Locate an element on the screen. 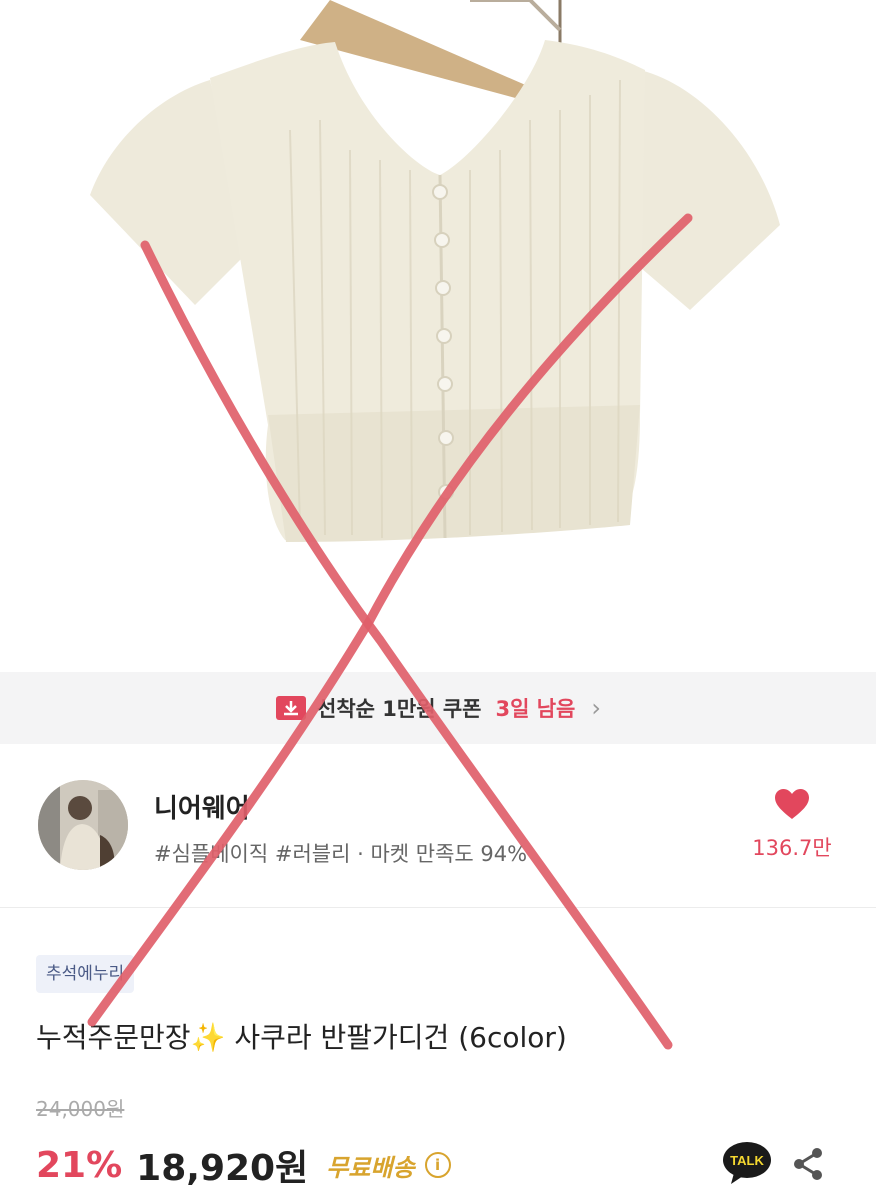 Image resolution: width=876 pixels, height=1200 pixels. kakao-talk-icon: TALK is located at coordinates (747, 1163).